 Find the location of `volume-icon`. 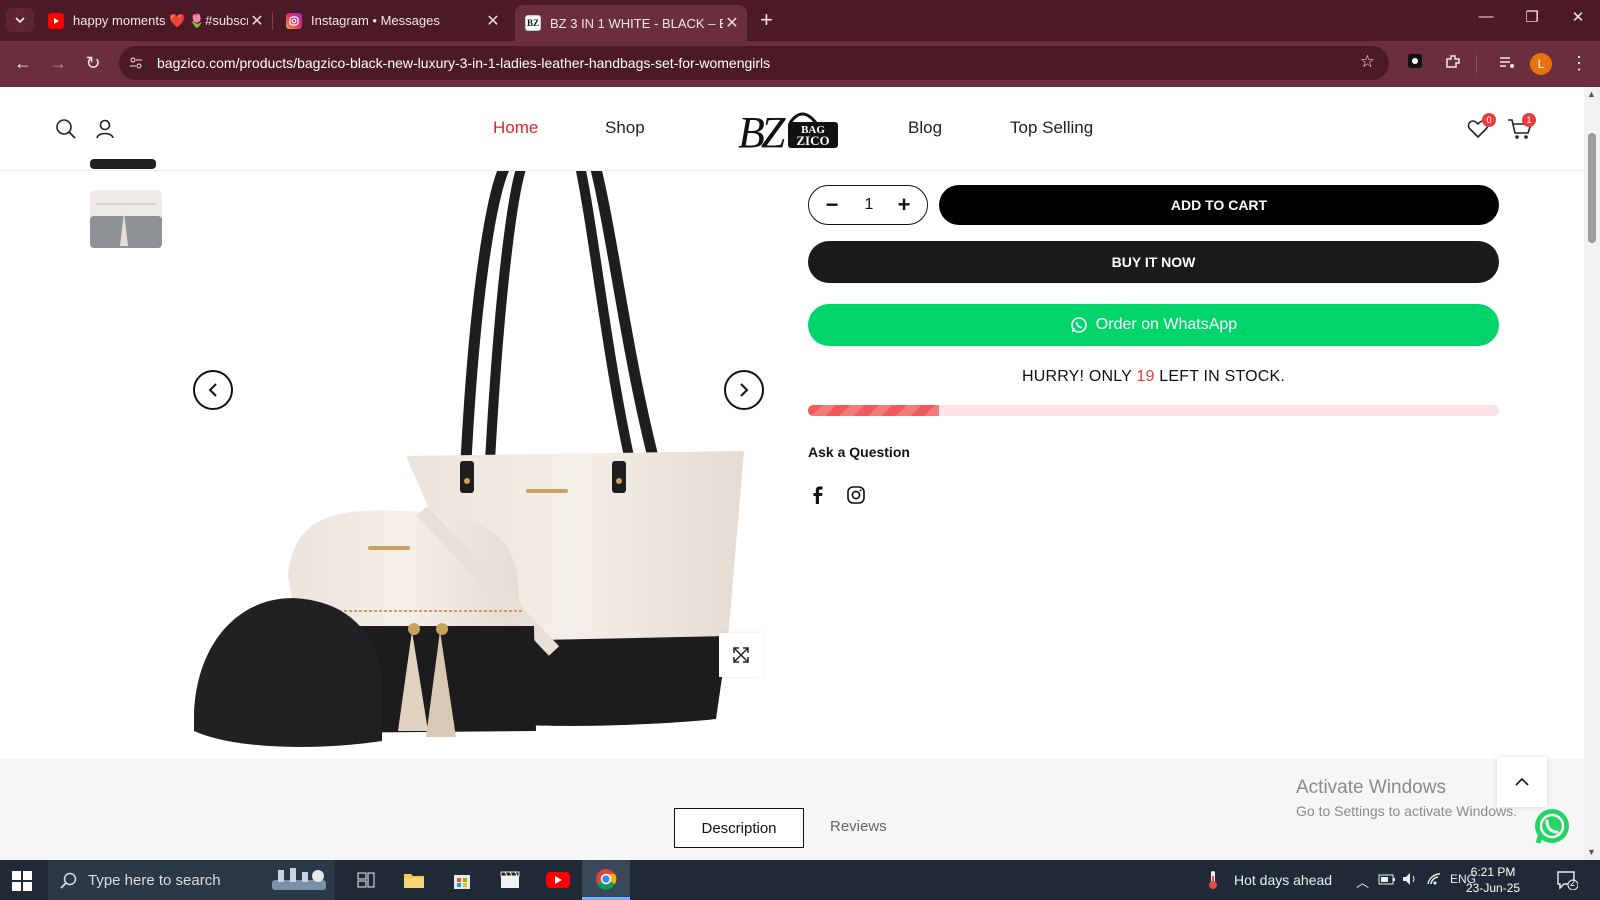

volume-icon is located at coordinates (1410, 880).